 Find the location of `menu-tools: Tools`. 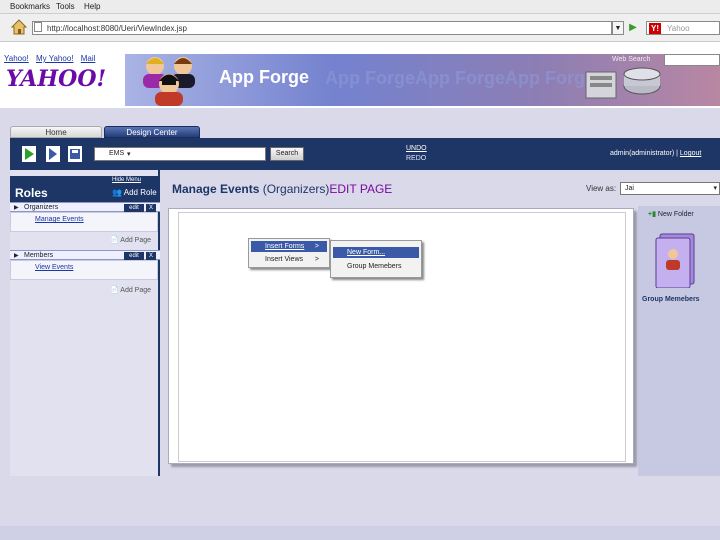

menu-tools: Tools is located at coordinates (65, 6).